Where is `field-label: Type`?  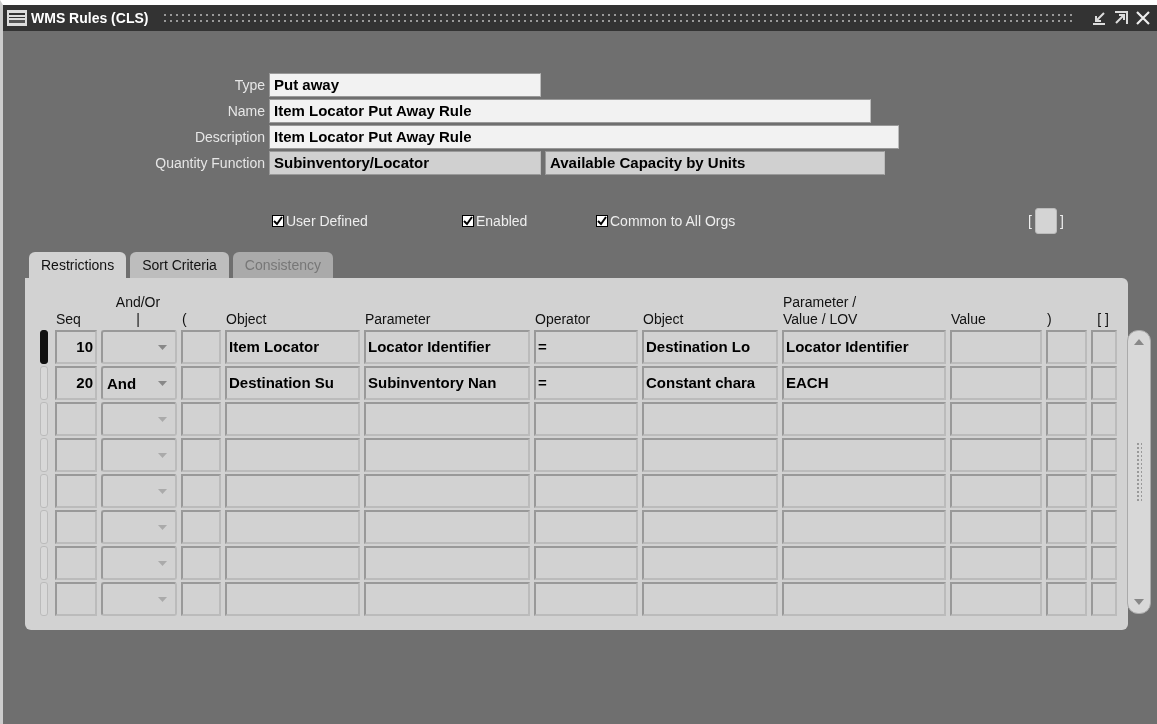 field-label: Type is located at coordinates (249, 85).